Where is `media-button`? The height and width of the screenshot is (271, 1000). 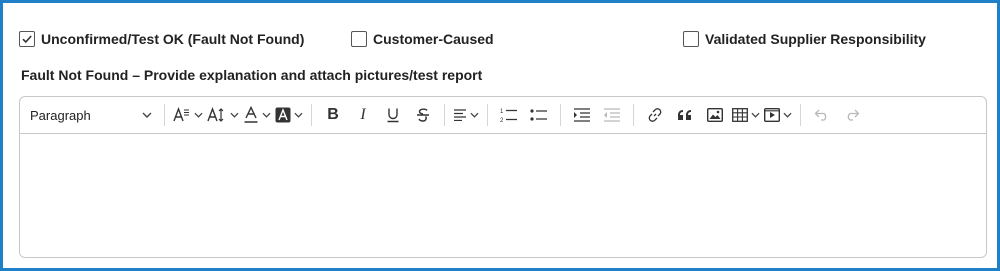
media-button is located at coordinates (778, 115).